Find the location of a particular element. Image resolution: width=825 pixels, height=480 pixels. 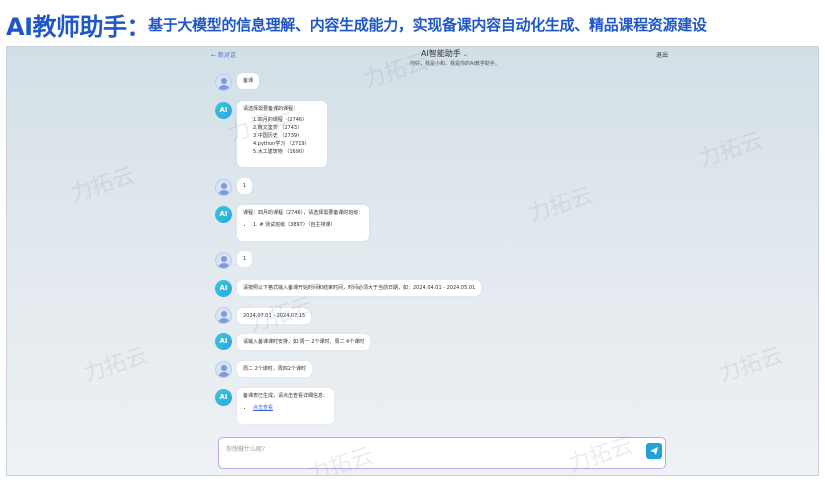

message-input: 你想做什么呢? is located at coordinates (245, 448).